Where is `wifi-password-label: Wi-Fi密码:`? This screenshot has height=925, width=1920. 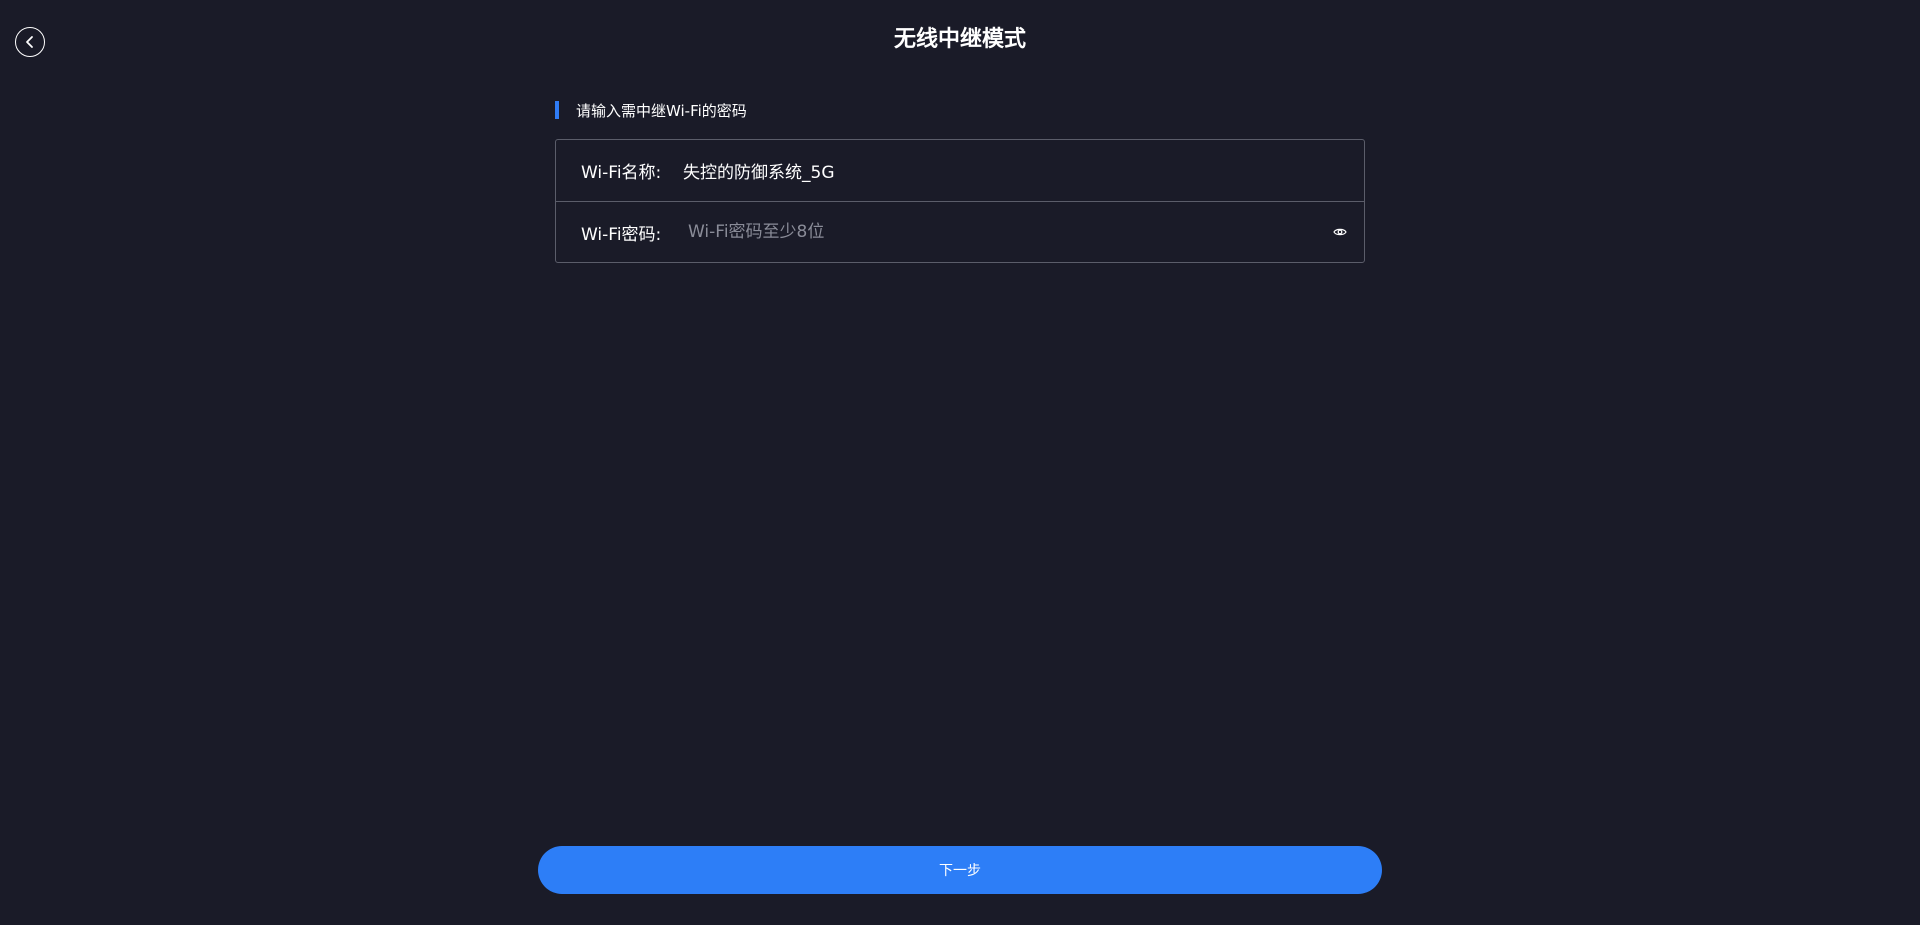
wifi-password-label: Wi-Fi密码: is located at coordinates (621, 234).